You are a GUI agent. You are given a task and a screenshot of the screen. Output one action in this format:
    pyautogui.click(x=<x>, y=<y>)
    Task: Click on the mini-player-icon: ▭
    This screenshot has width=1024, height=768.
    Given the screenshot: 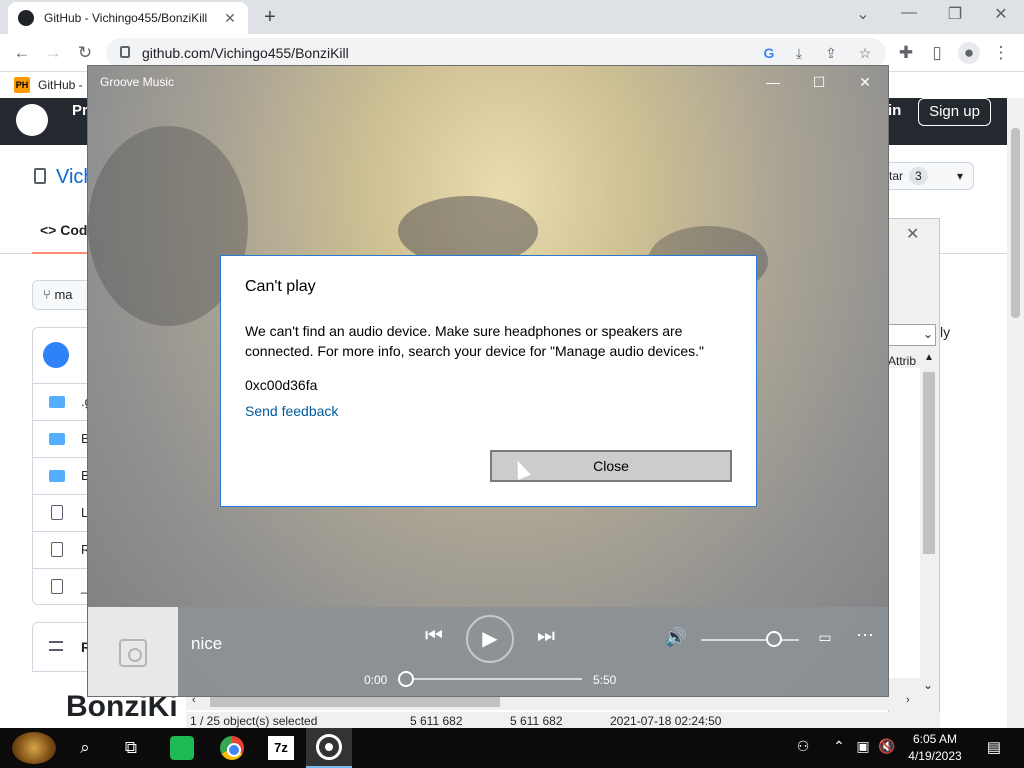 What is the action you would take?
    pyautogui.click(x=825, y=637)
    